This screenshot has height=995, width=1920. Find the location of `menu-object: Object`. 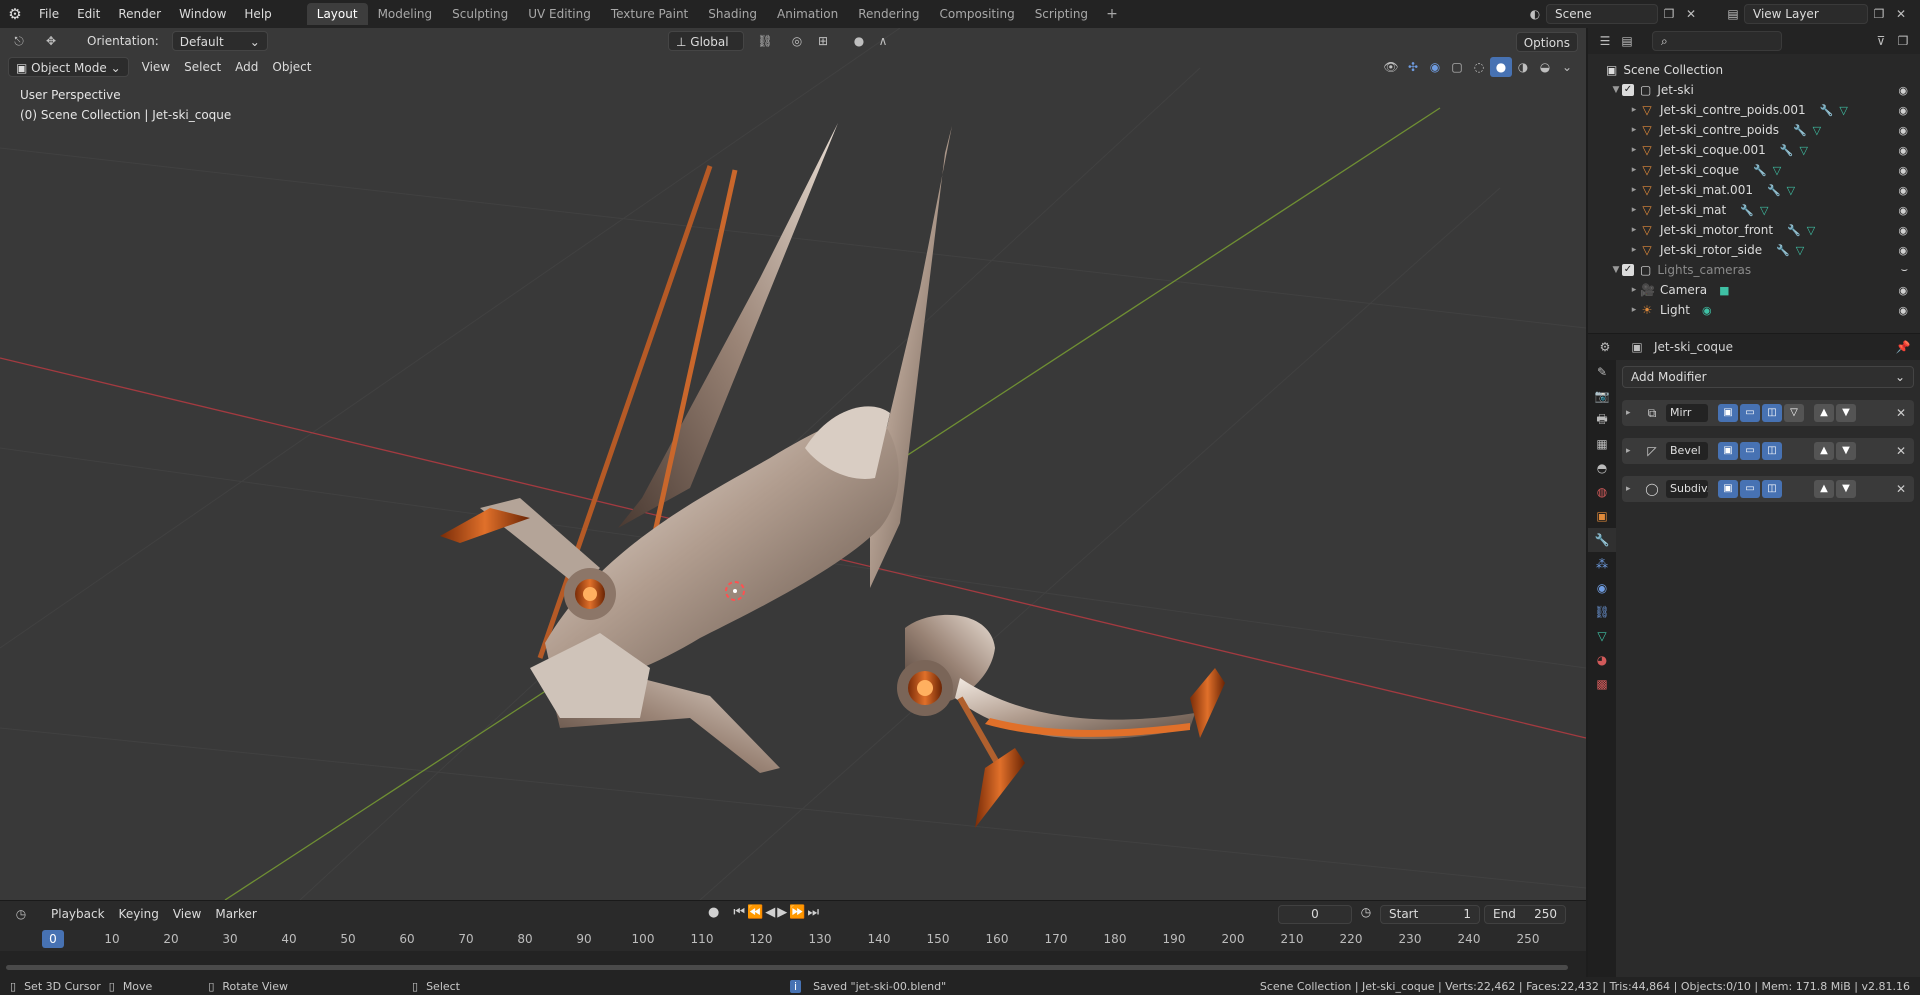

menu-object: Object is located at coordinates (291, 67).